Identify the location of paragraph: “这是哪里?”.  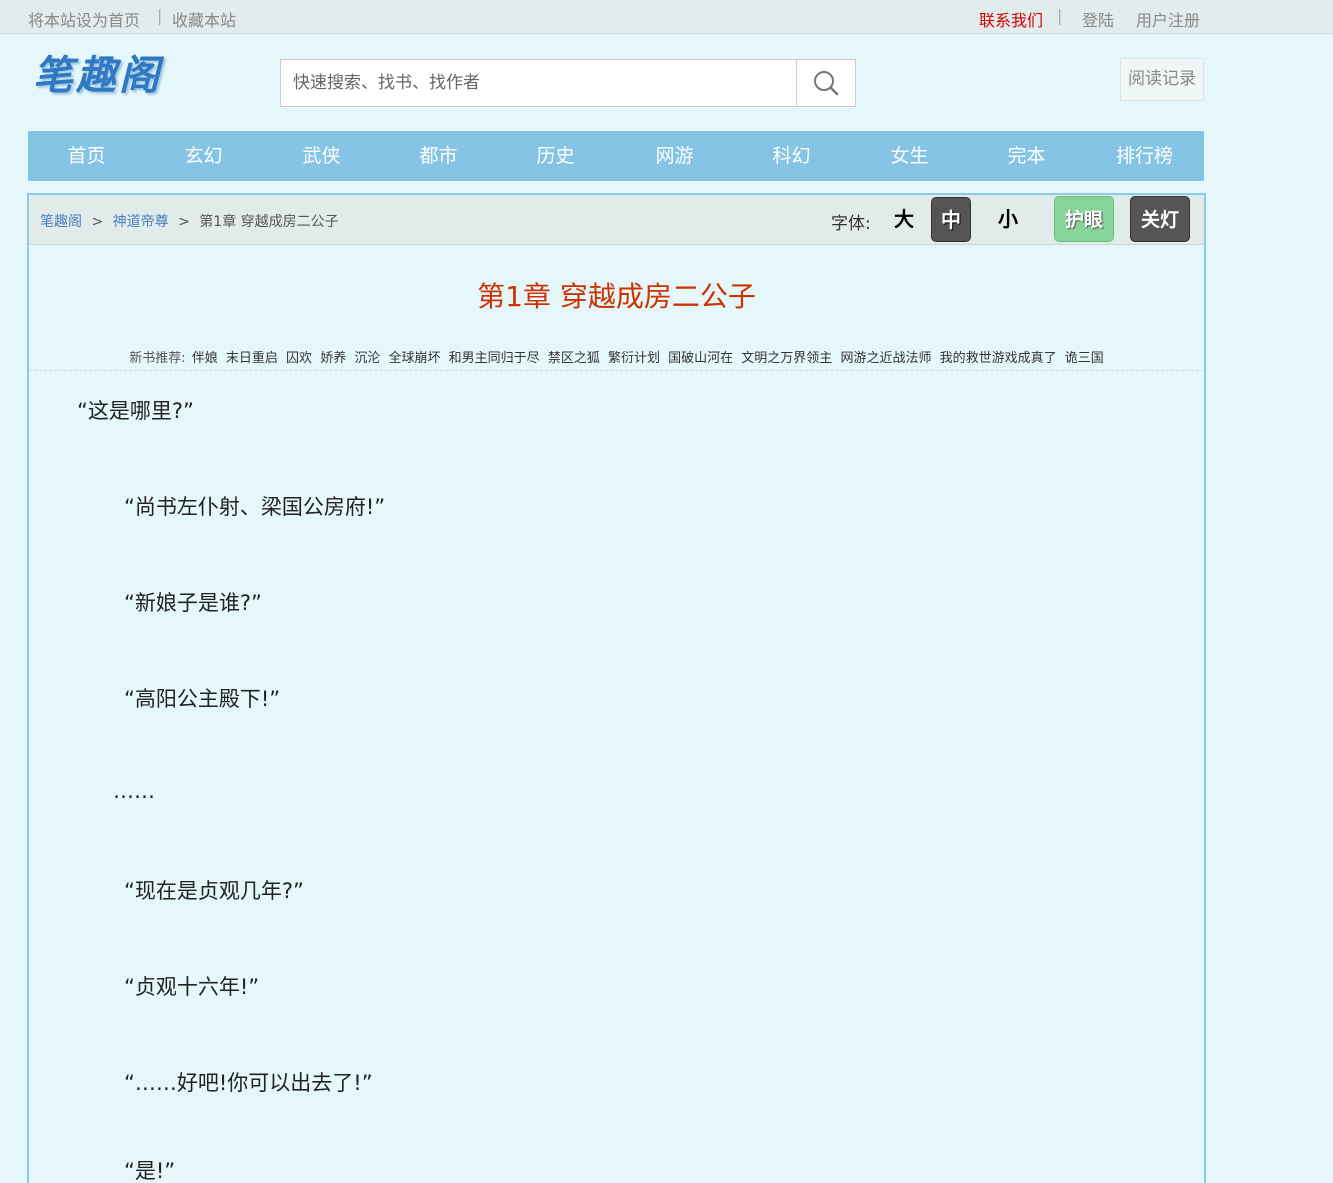
(135, 411).